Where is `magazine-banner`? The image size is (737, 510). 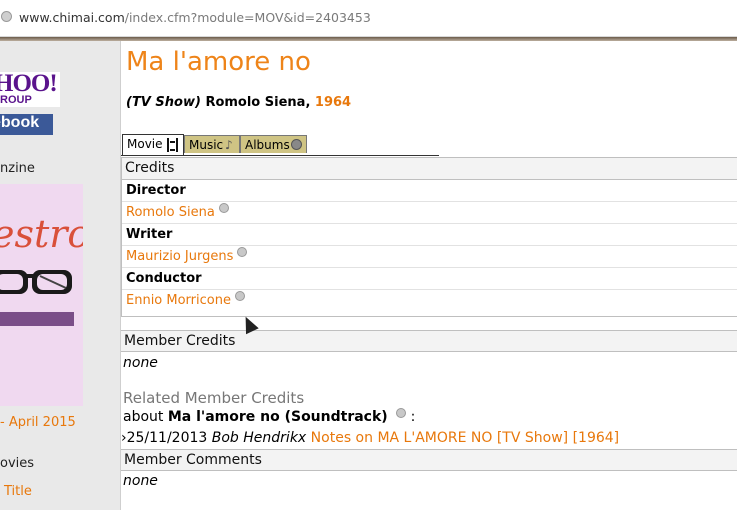
magazine-banner is located at coordinates (37, 319).